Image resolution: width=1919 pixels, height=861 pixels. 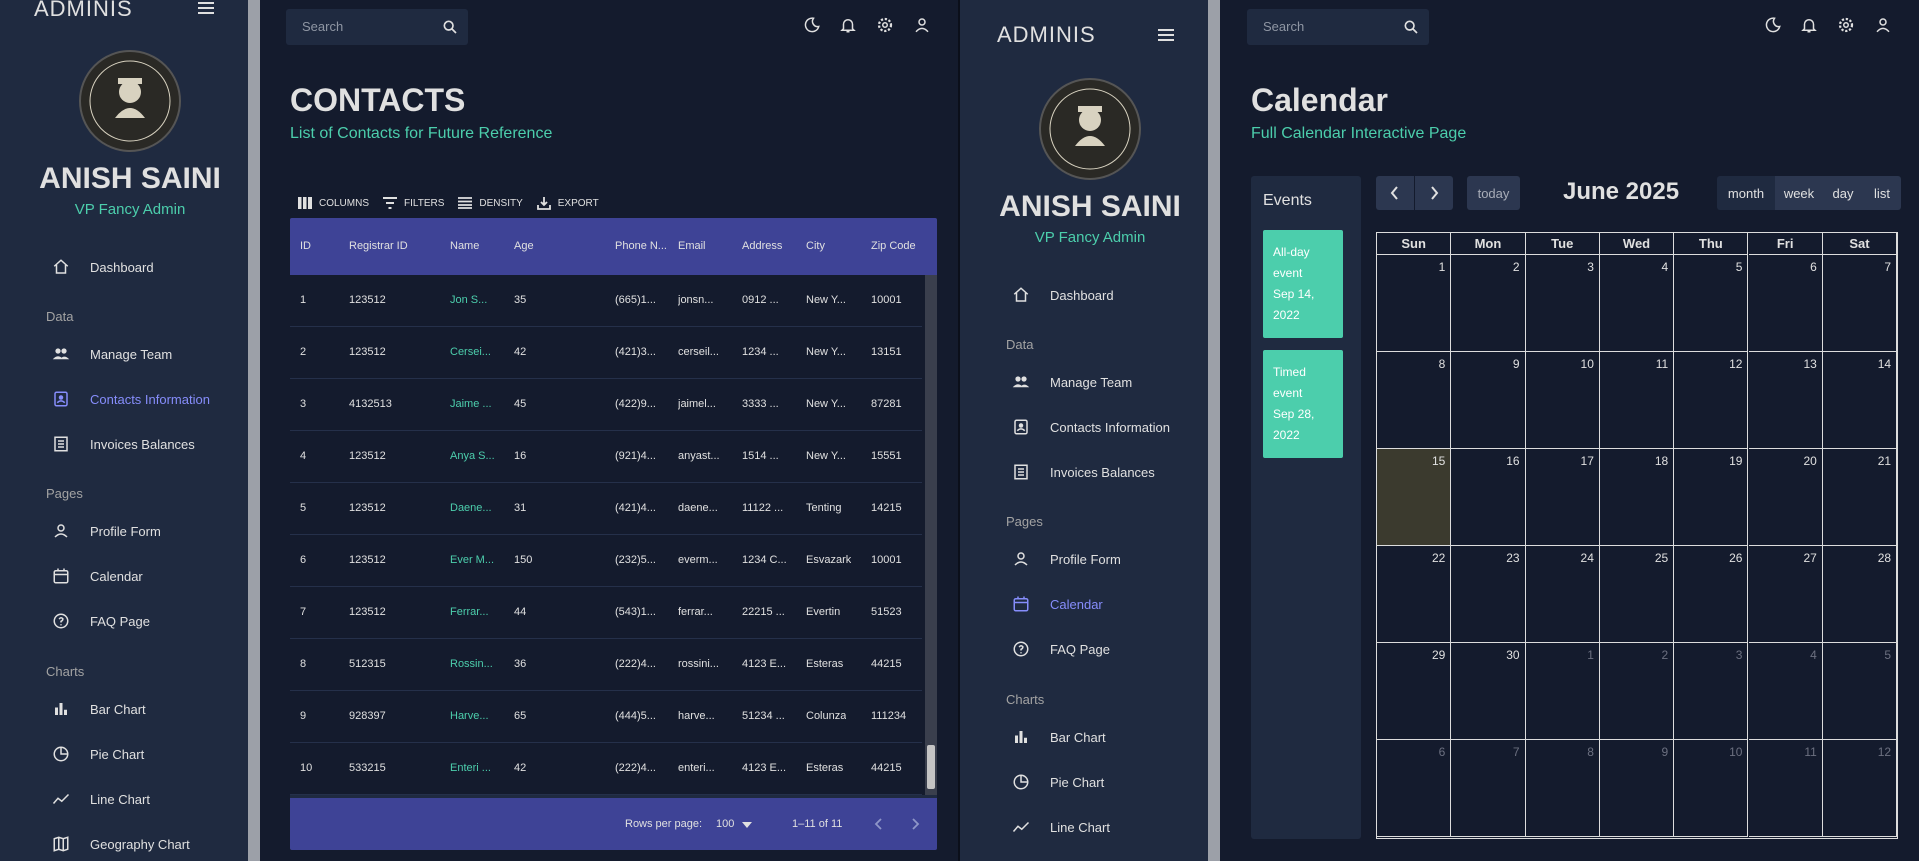 What do you see at coordinates (1860, 691) in the screenshot?
I see `day-cell: 5` at bounding box center [1860, 691].